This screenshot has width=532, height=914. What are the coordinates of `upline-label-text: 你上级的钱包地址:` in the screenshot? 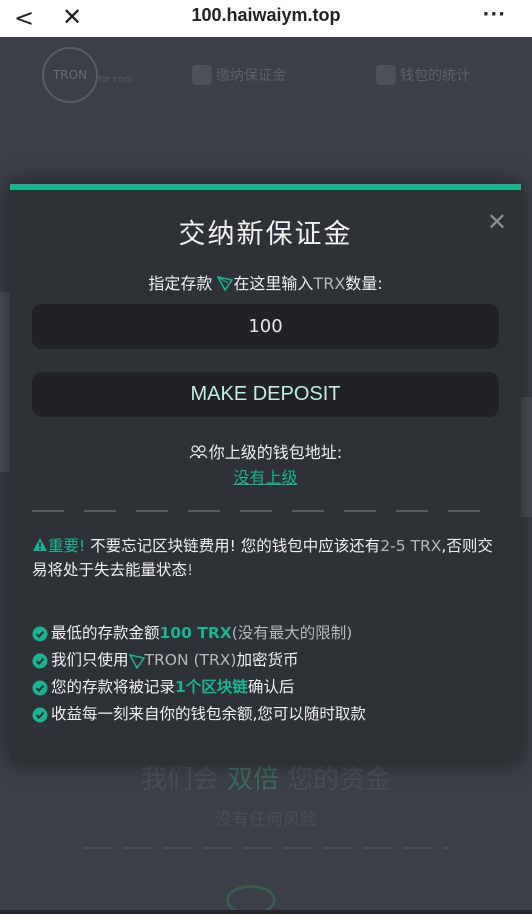 It's located at (275, 452).